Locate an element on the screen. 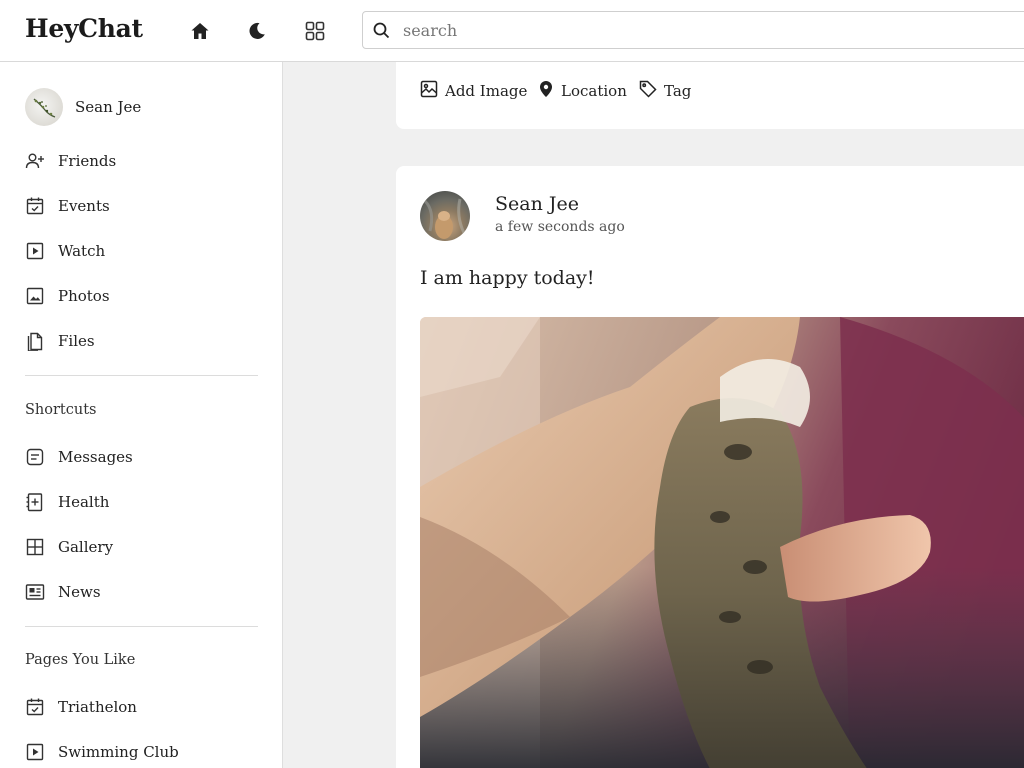  sidebar-item-messages: Messages is located at coordinates (79, 457).